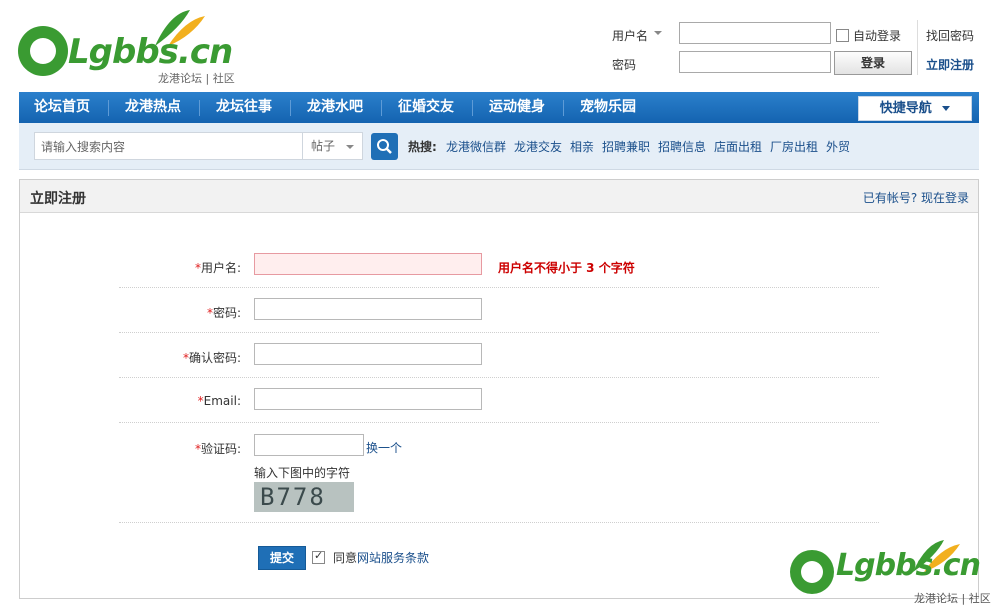 The image size is (995, 607). What do you see at coordinates (426, 107) in the screenshot?
I see `nav-item-dating: 征婚交友` at bounding box center [426, 107].